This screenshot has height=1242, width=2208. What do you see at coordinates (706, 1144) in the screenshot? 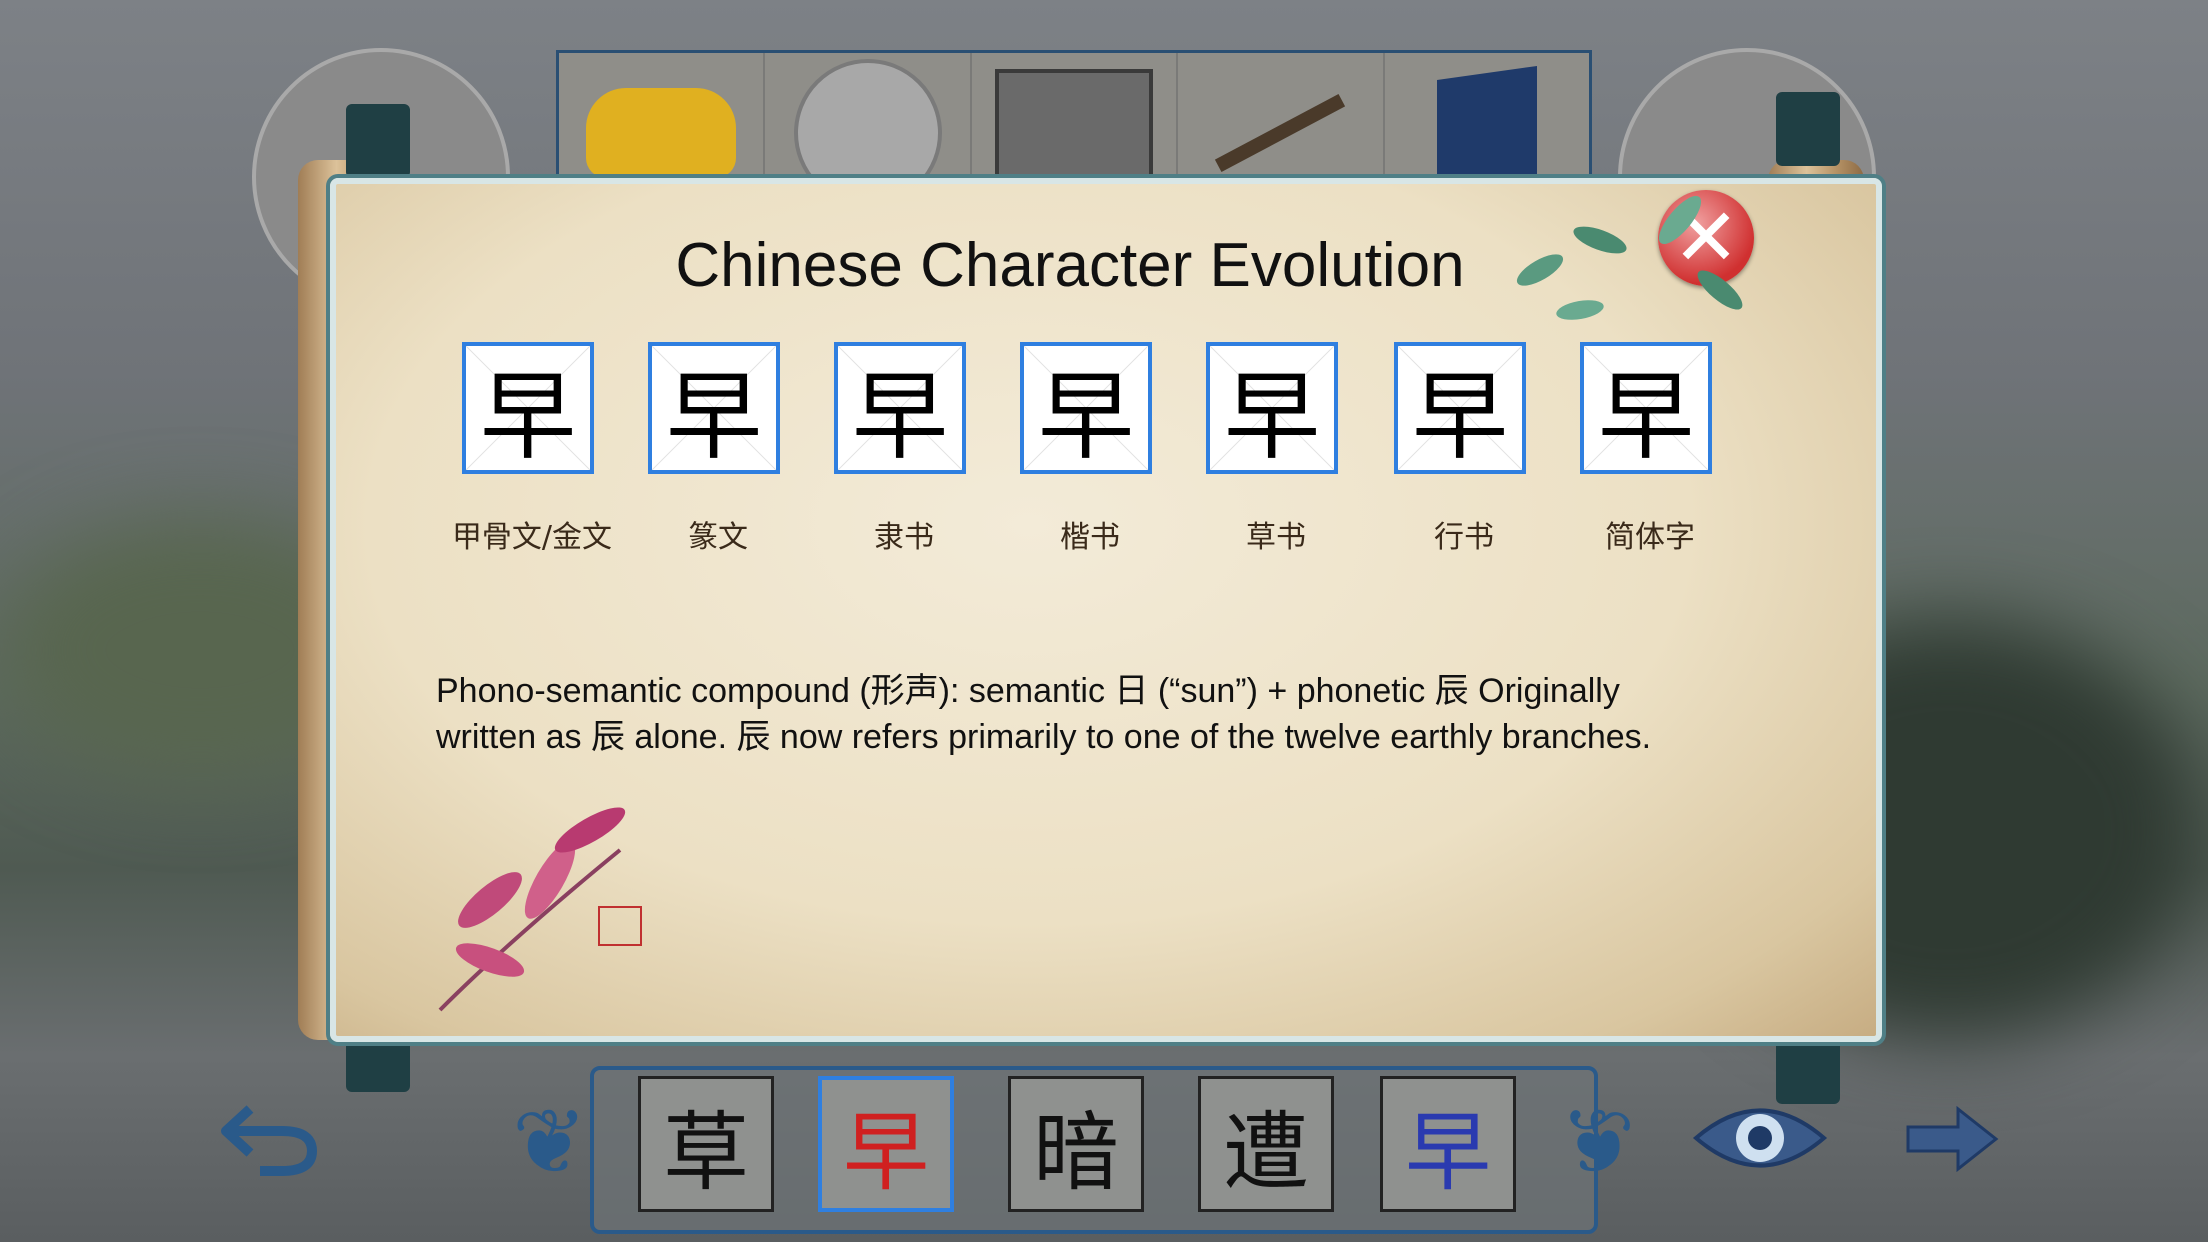
I see `character-tile: 草` at bounding box center [706, 1144].